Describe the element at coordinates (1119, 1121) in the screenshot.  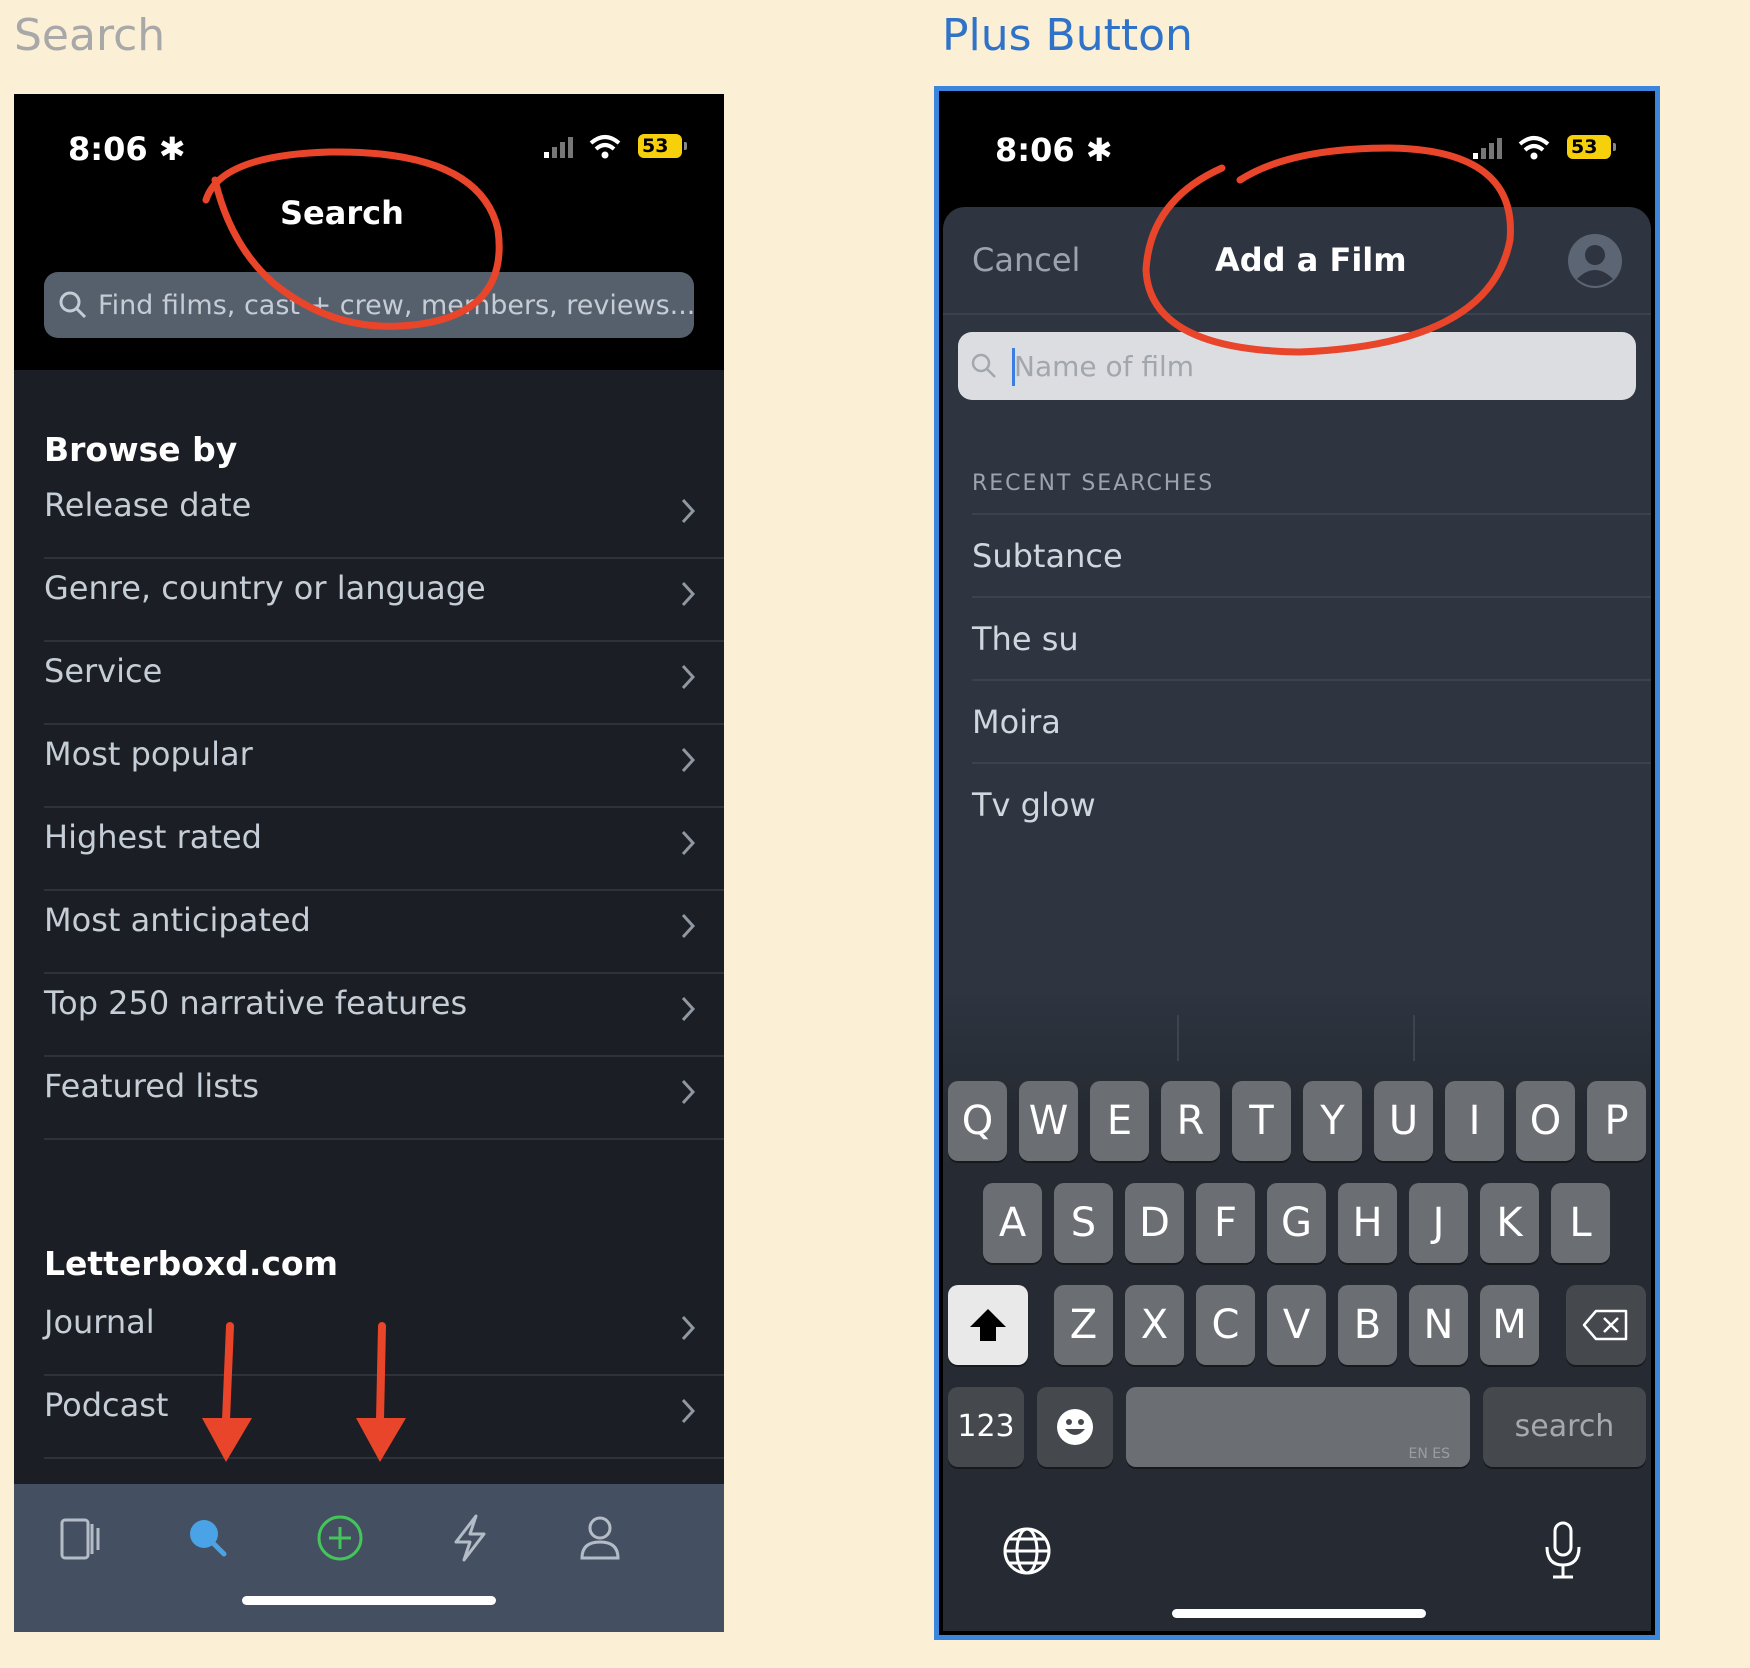
I see `letter-key: E` at that location.